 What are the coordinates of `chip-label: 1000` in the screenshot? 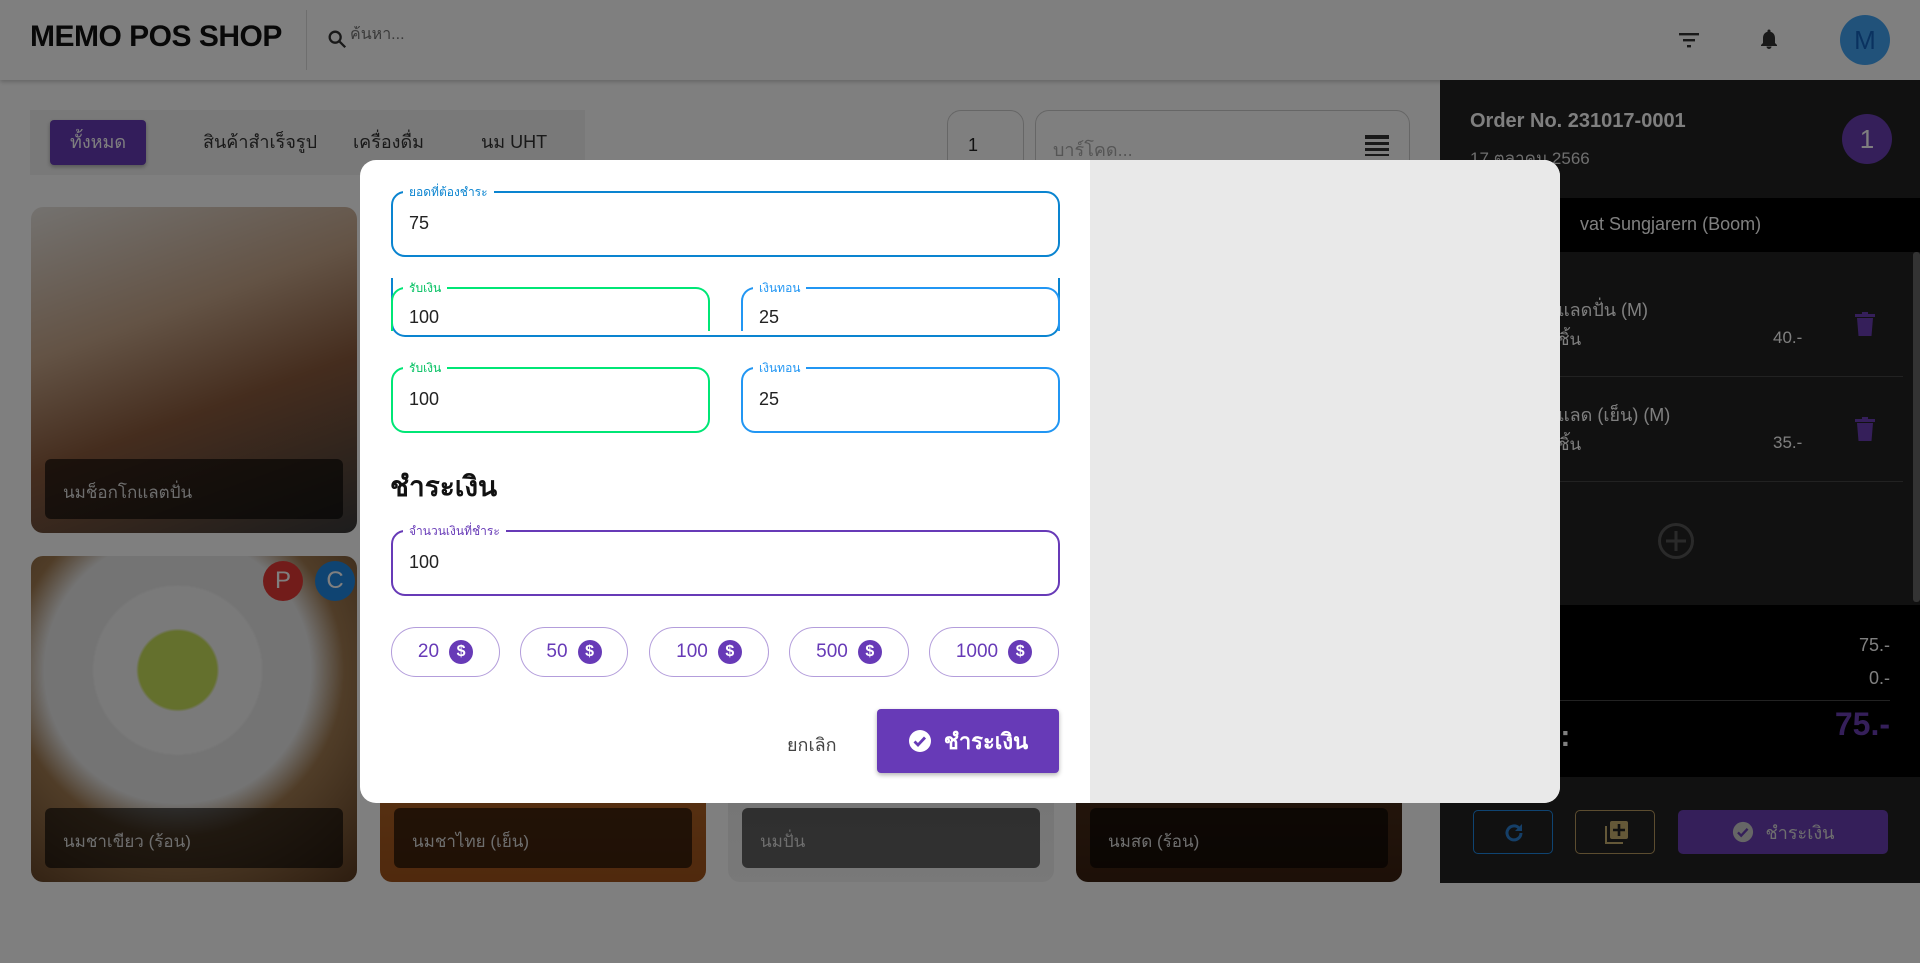 It's located at (977, 651).